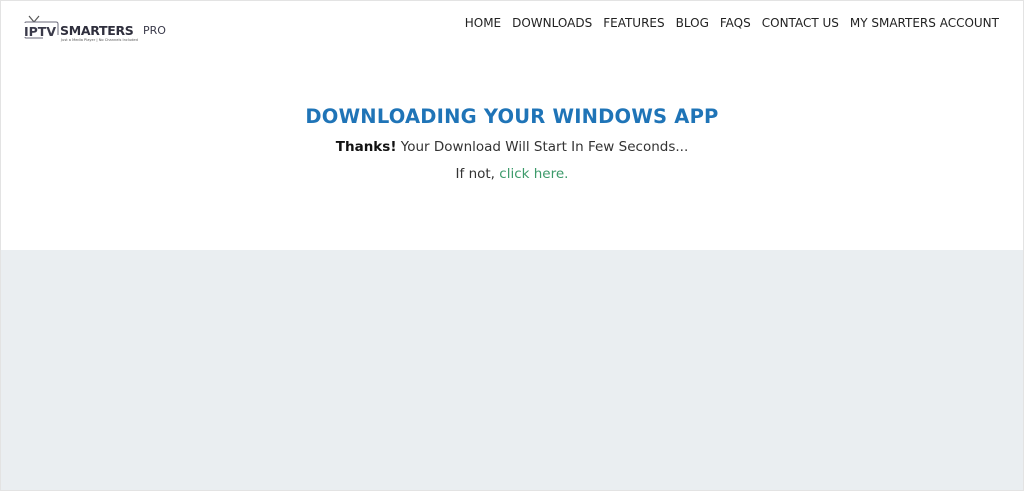  What do you see at coordinates (552, 23) in the screenshot?
I see `nav-downloads: DOWNLOADS` at bounding box center [552, 23].